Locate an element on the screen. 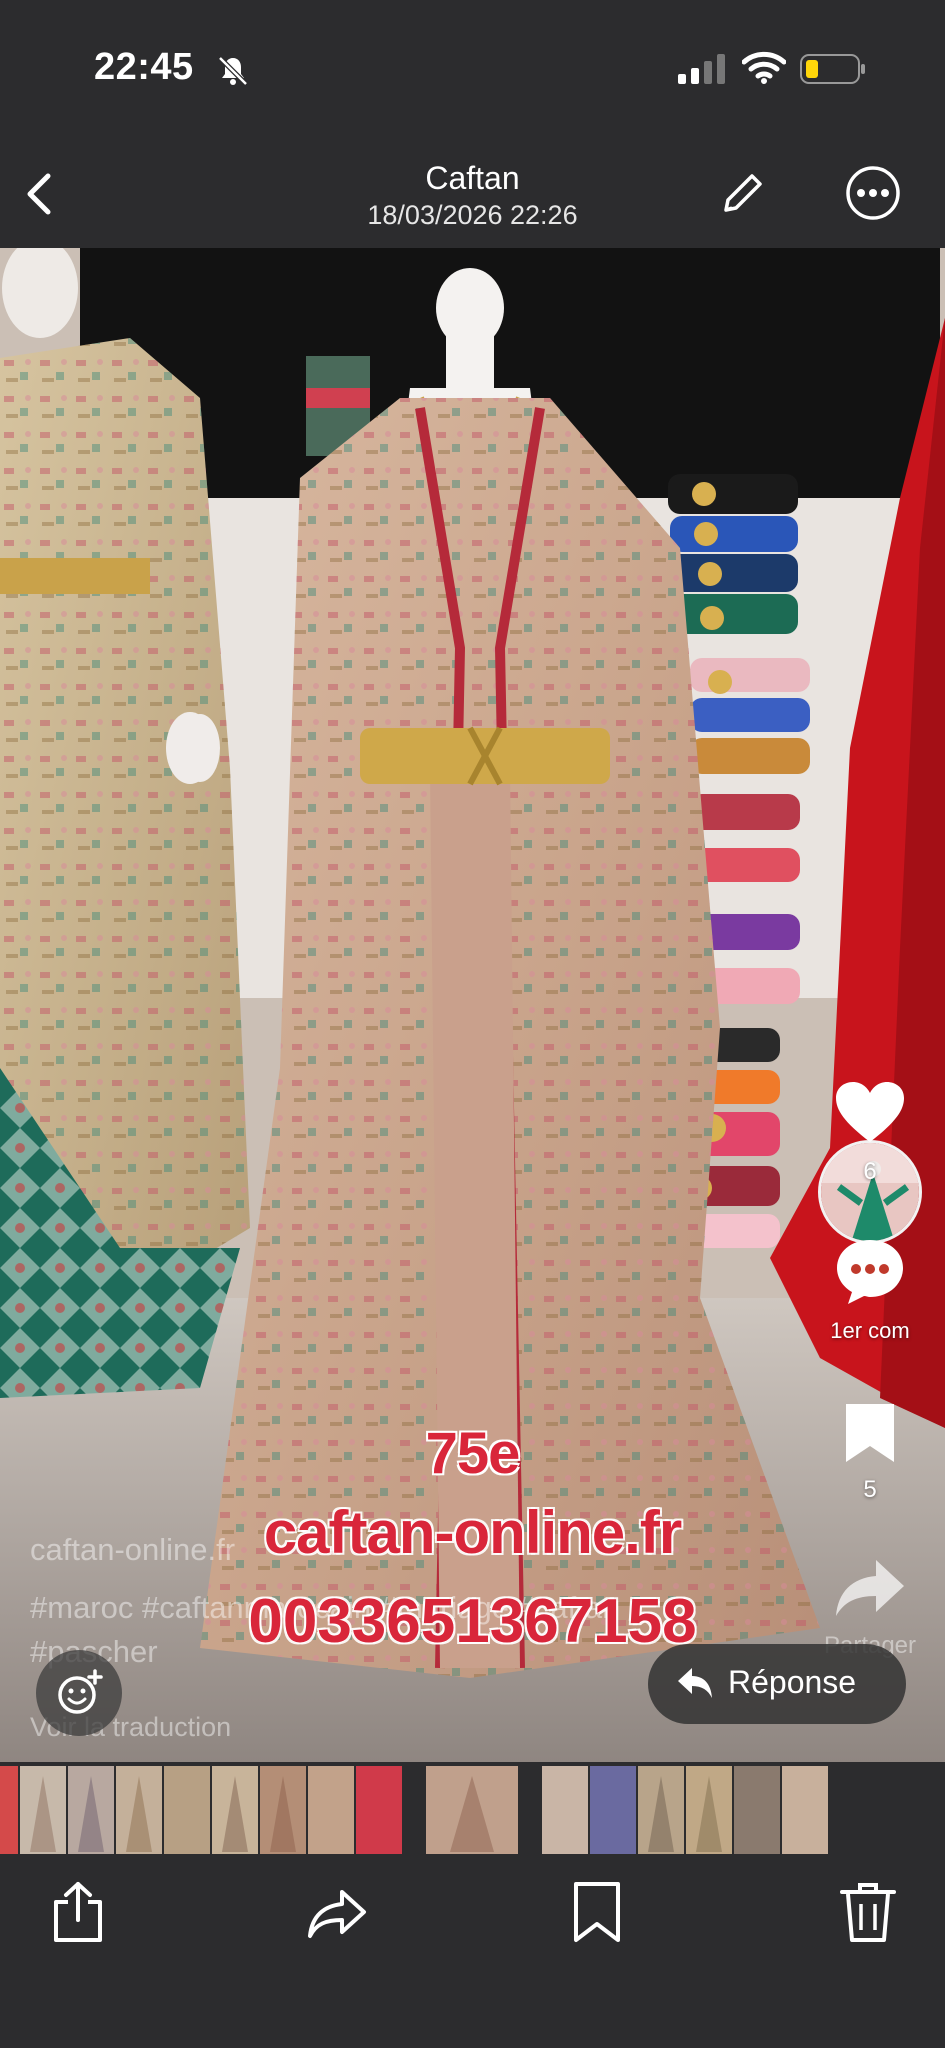 This screenshot has height=2048, width=945. bell-off-icon is located at coordinates (233, 71).